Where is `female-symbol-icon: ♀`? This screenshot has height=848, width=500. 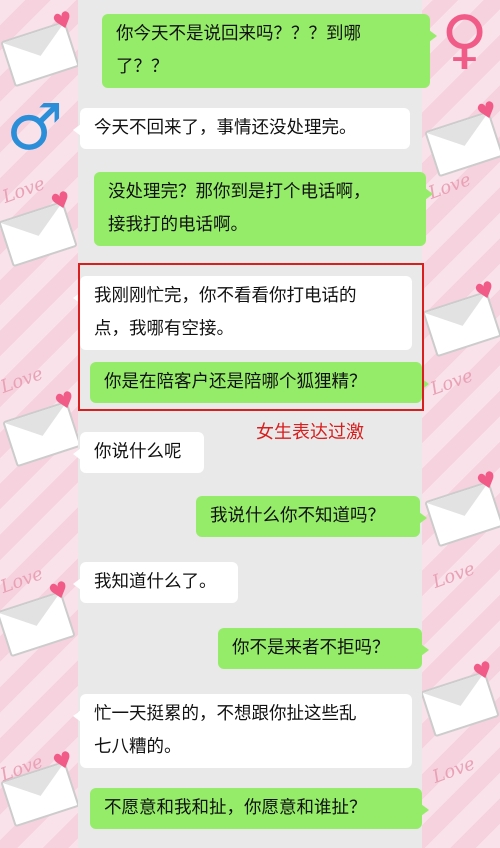
female-symbol-icon: ♀ is located at coordinates (464, 40).